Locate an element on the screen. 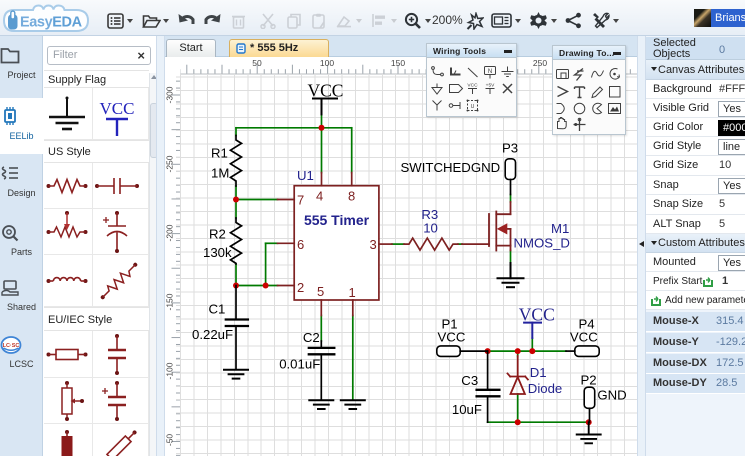 Image resolution: width=745 pixels, height=456 pixels. svg-text: 555 Timer is located at coordinates (337, 220).